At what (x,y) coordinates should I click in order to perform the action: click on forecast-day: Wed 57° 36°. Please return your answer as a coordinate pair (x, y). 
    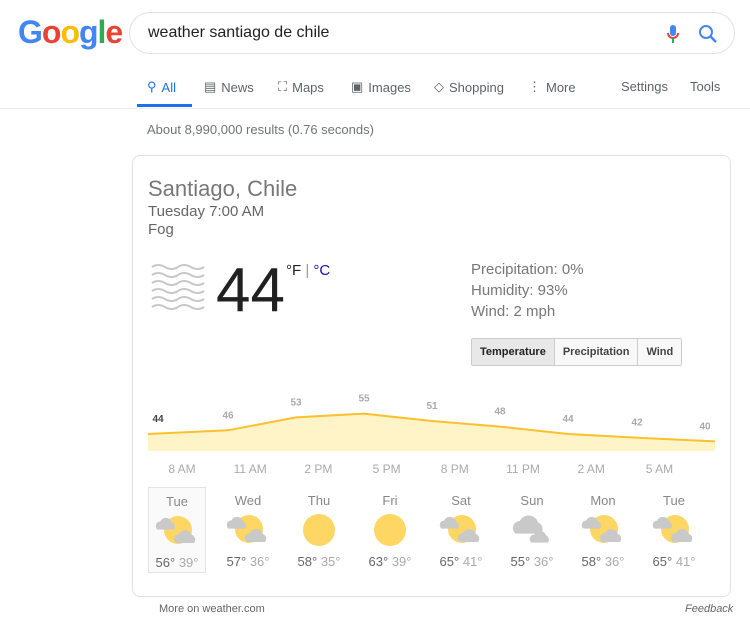
    Looking at the image, I should click on (248, 528).